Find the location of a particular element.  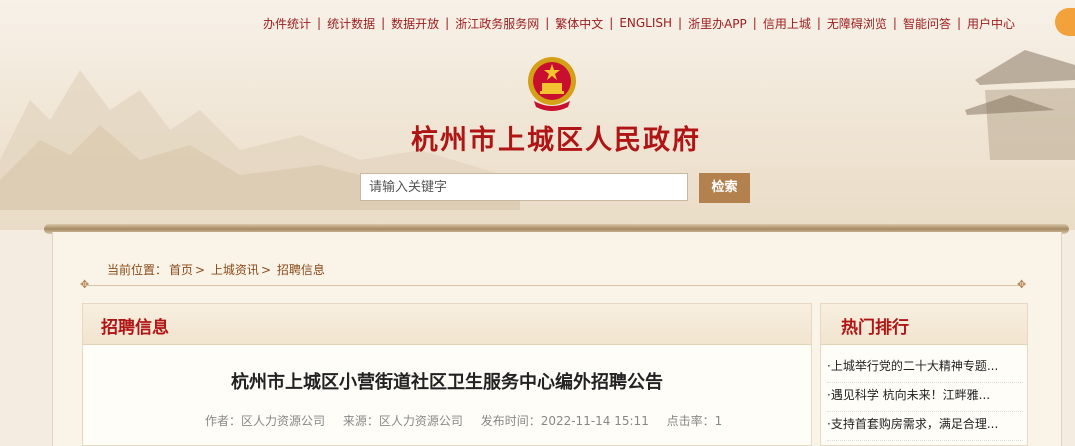

breadcrumb-news: 上城资讯 is located at coordinates (235, 270).